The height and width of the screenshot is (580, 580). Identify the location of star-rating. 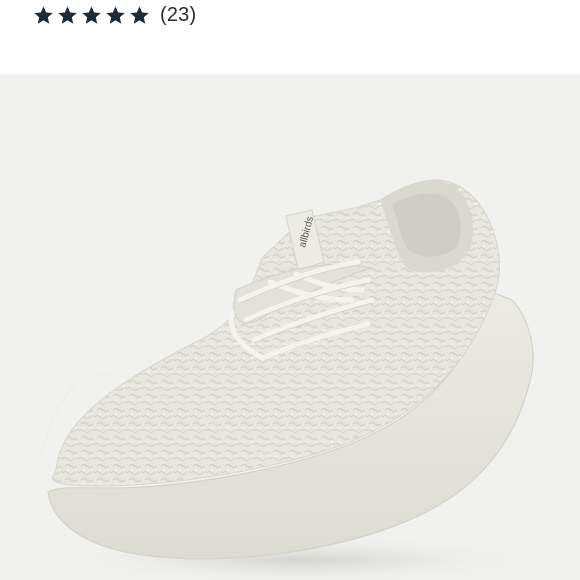
(91, 15).